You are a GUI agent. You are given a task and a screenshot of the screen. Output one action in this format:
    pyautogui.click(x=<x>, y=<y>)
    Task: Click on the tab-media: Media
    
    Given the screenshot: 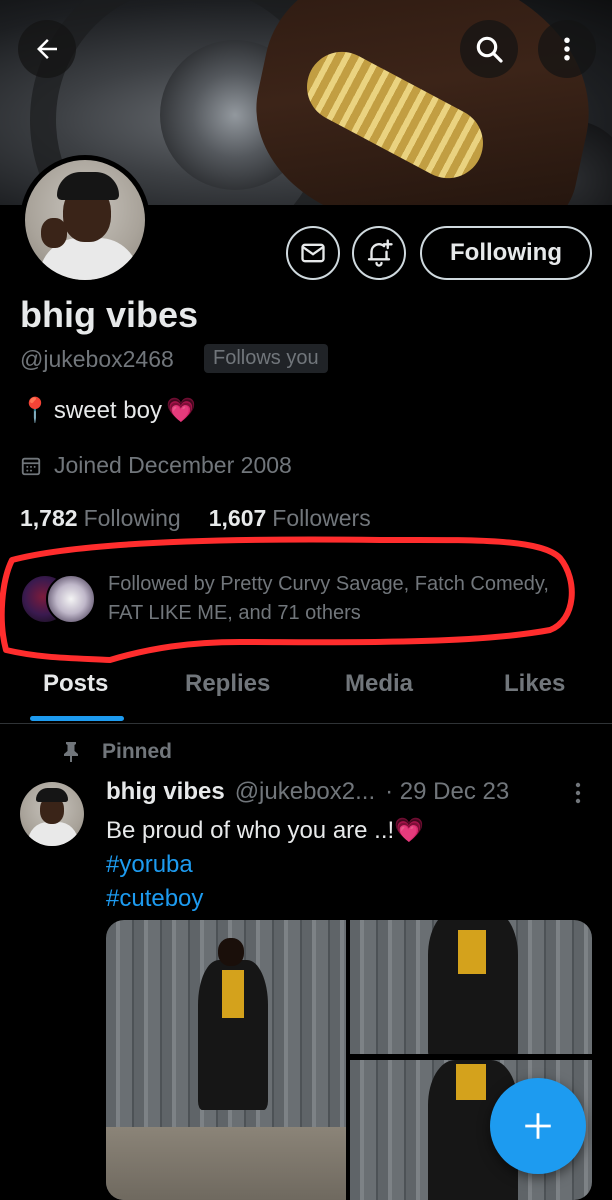 What is the action you would take?
    pyautogui.click(x=379, y=684)
    